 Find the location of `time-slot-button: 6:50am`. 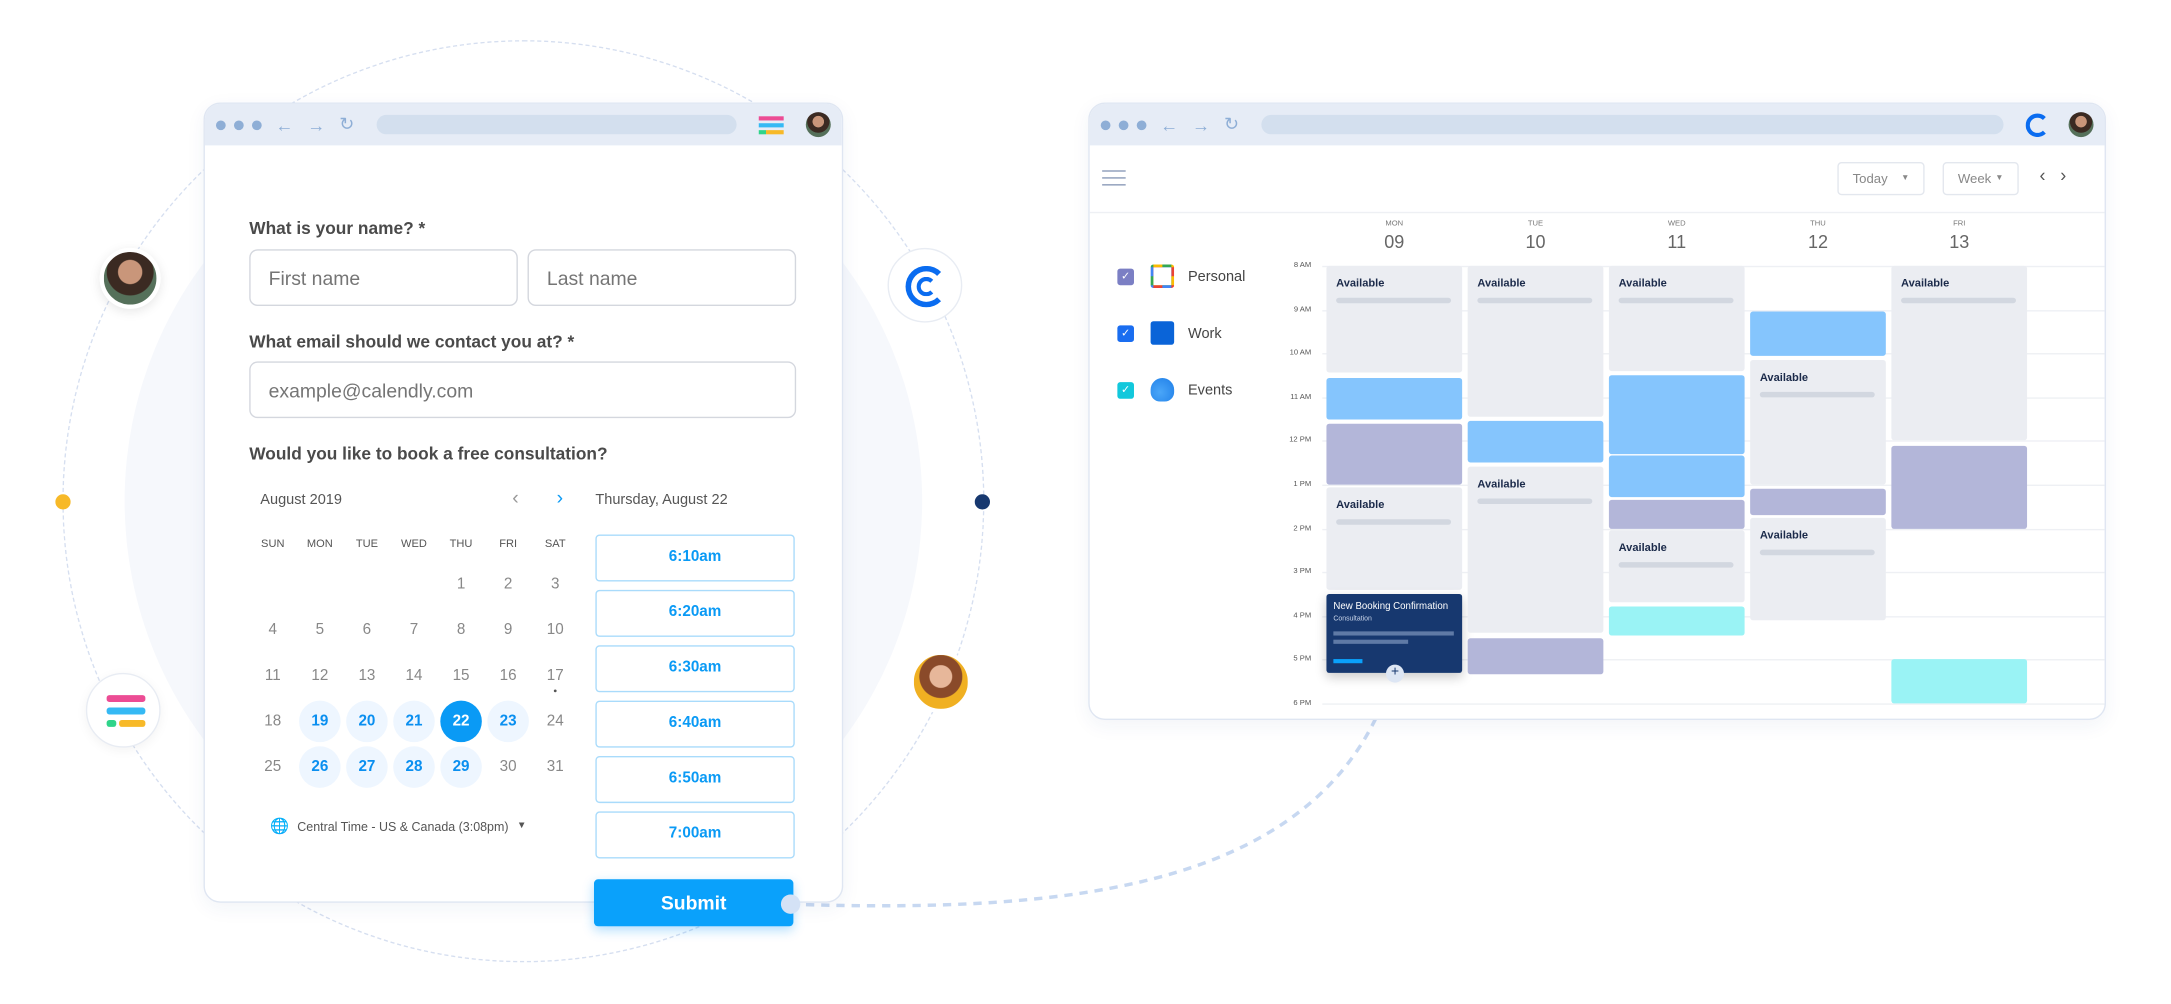

time-slot-button: 6:50am is located at coordinates (695, 779).